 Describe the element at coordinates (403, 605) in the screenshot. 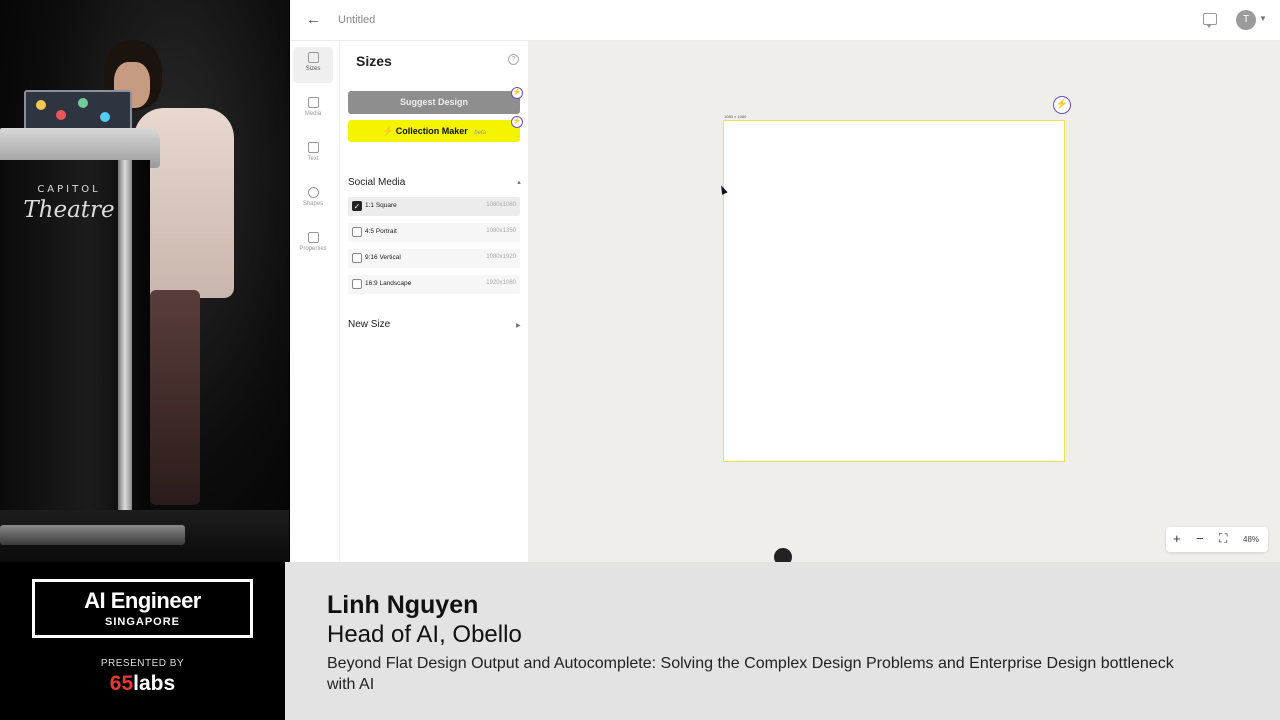

I see `speaker-name: Linh Nguyen` at that location.